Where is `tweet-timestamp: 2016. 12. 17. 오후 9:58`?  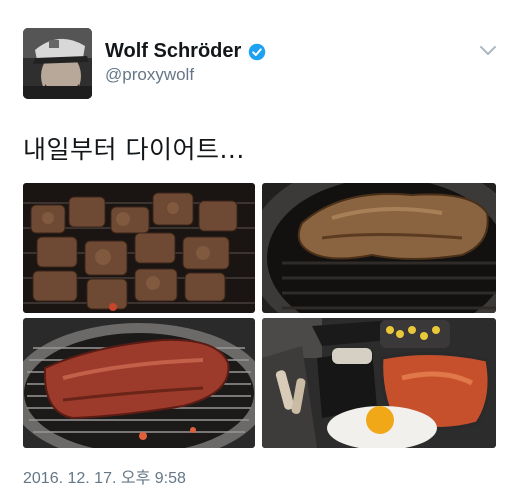
tweet-timestamp: 2016. 12. 17. 오후 9:58 is located at coordinates (104, 476).